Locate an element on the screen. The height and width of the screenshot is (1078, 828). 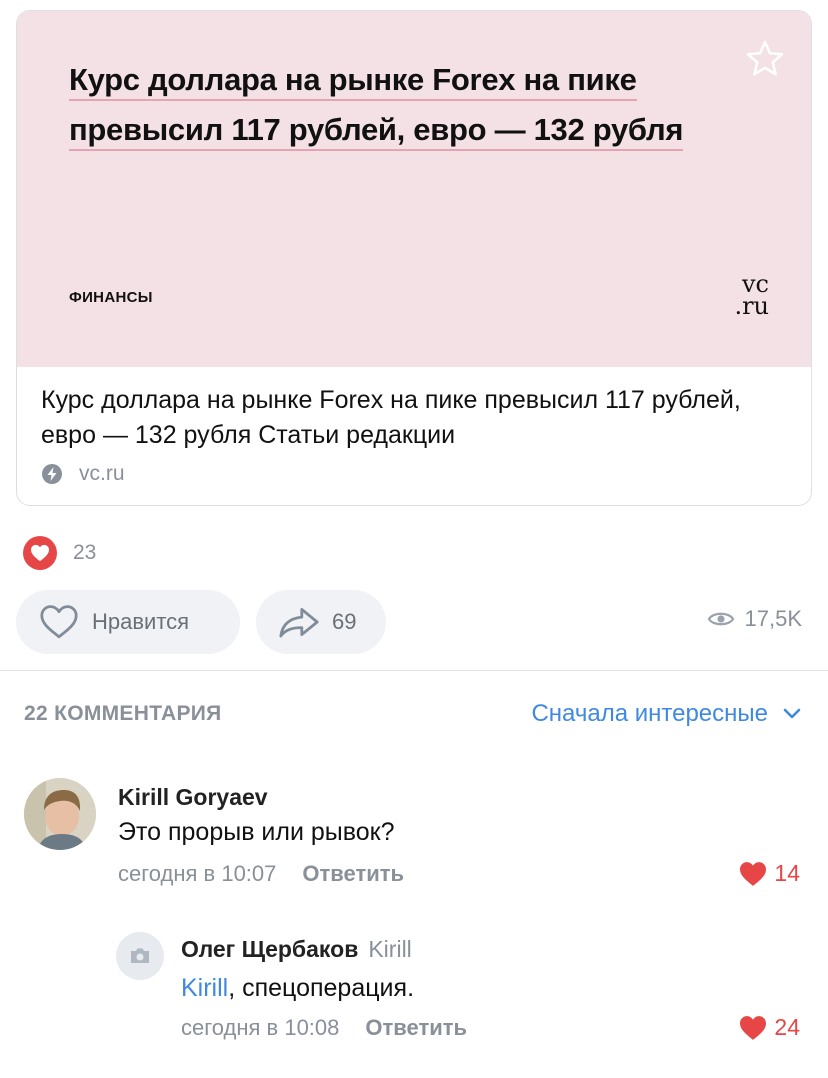
comment-text: Kirill, спецоперация. is located at coordinates (298, 988).